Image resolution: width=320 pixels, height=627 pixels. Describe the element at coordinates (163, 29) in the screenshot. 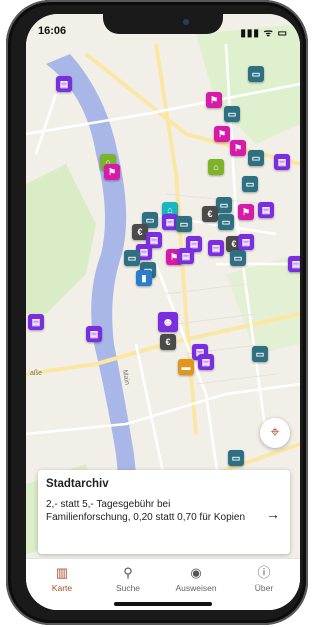

I see `status-bar: 16:06 ▮▮▮ ᯤ ▭` at that location.